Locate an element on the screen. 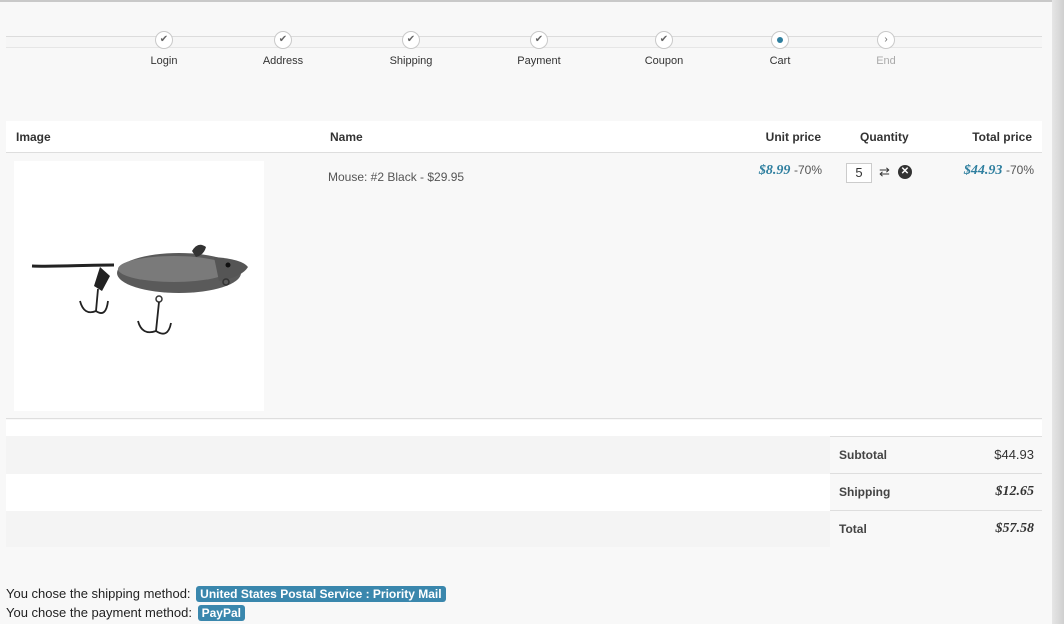 The width and height of the screenshot is (1064, 624). step-label: Payment is located at coordinates (539, 61).